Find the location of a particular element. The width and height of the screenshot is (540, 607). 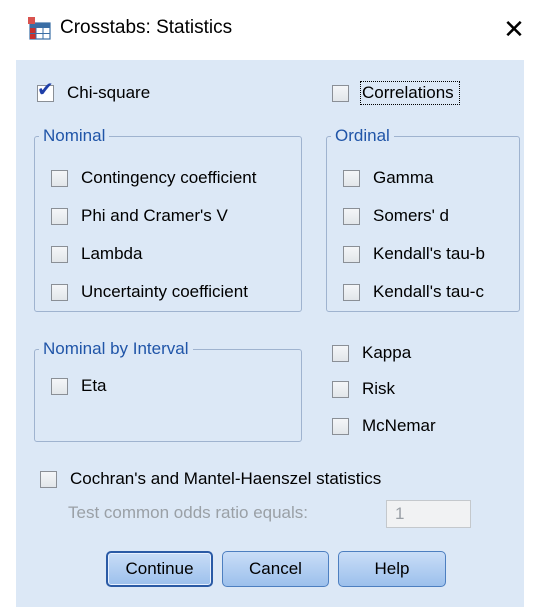

window-title: Crosstabs: Statistics is located at coordinates (146, 27).